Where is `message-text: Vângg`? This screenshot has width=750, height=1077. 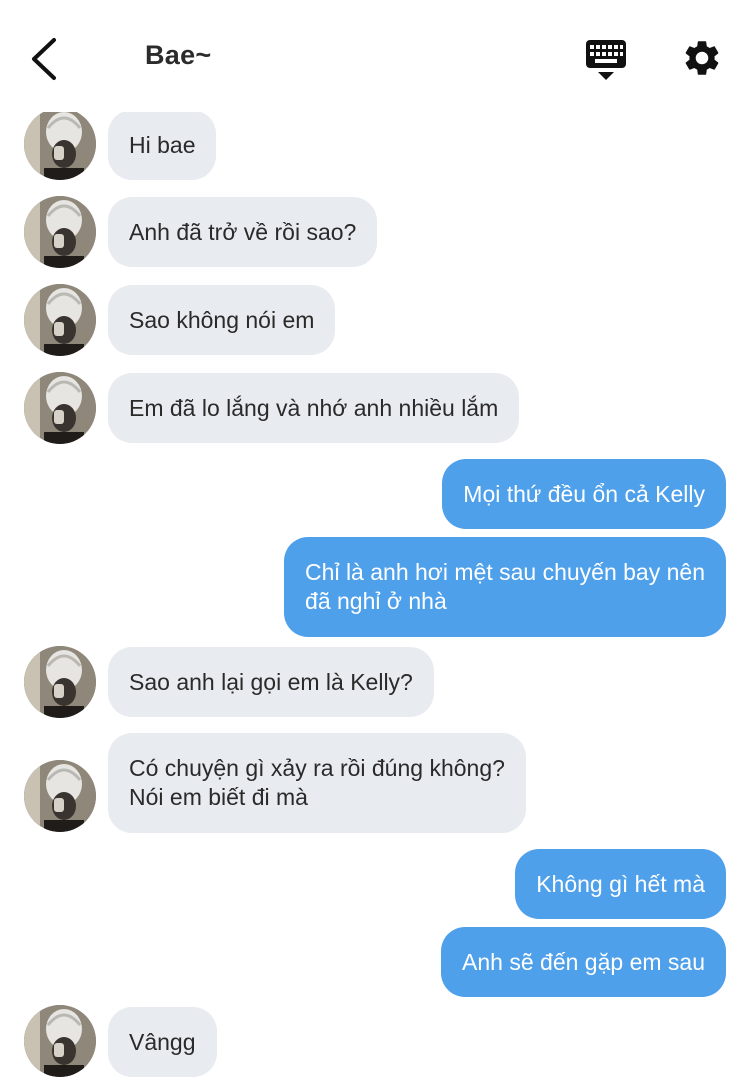 message-text: Vângg is located at coordinates (162, 1041).